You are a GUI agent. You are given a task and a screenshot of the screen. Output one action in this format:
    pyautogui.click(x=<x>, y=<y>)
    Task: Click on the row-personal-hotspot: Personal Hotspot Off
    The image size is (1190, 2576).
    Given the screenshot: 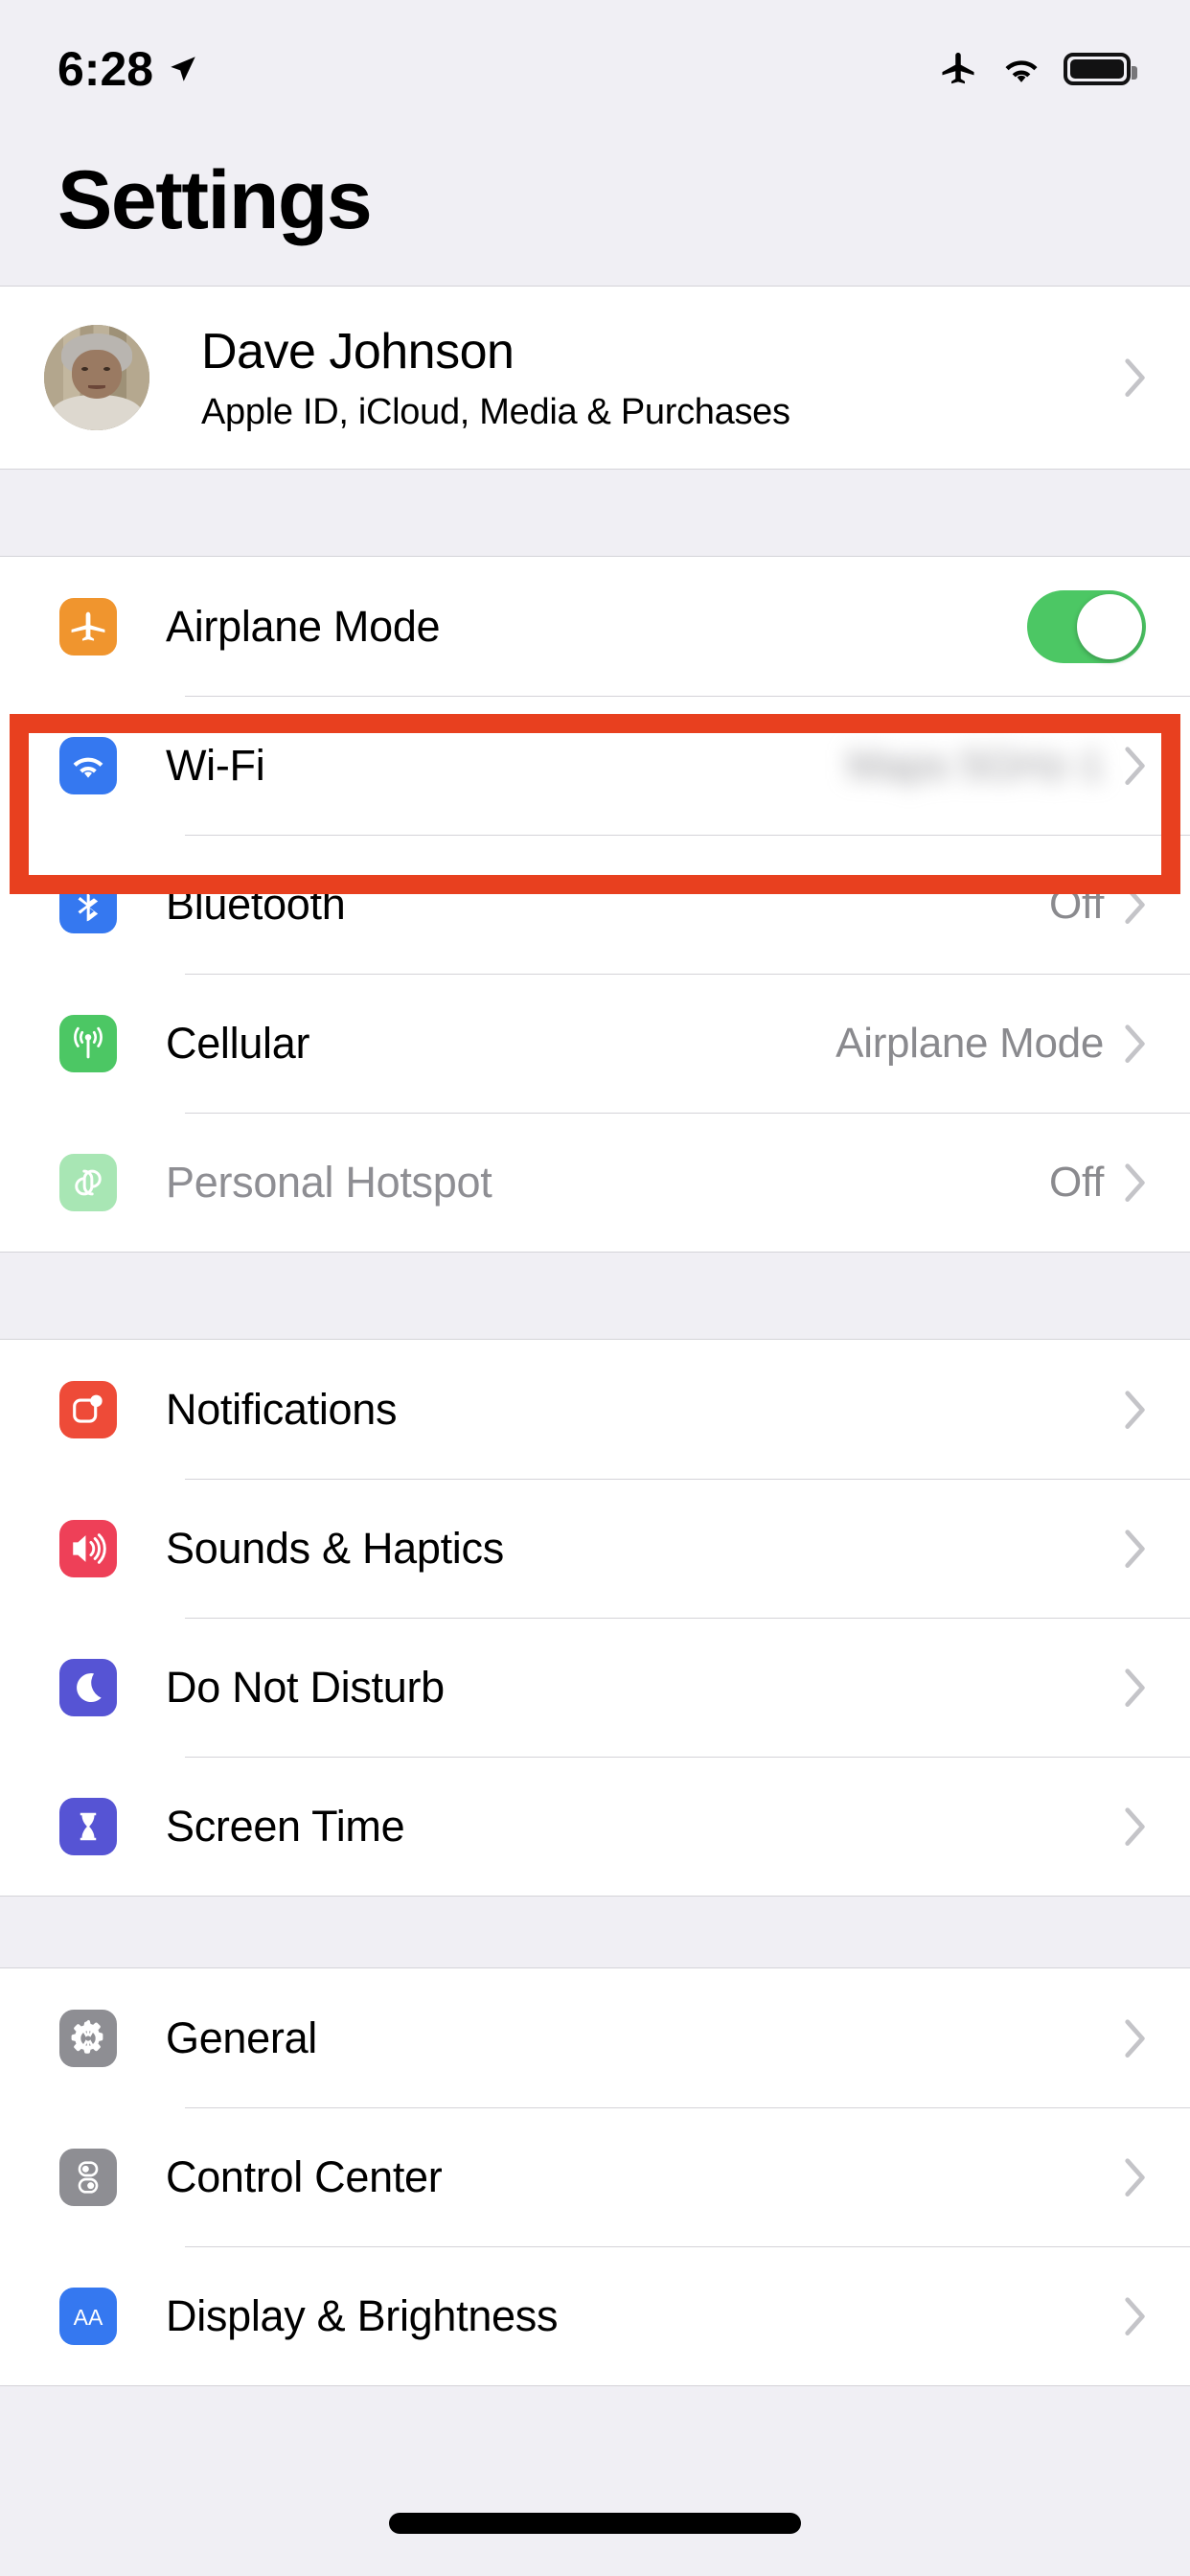 What is the action you would take?
    pyautogui.click(x=595, y=1182)
    